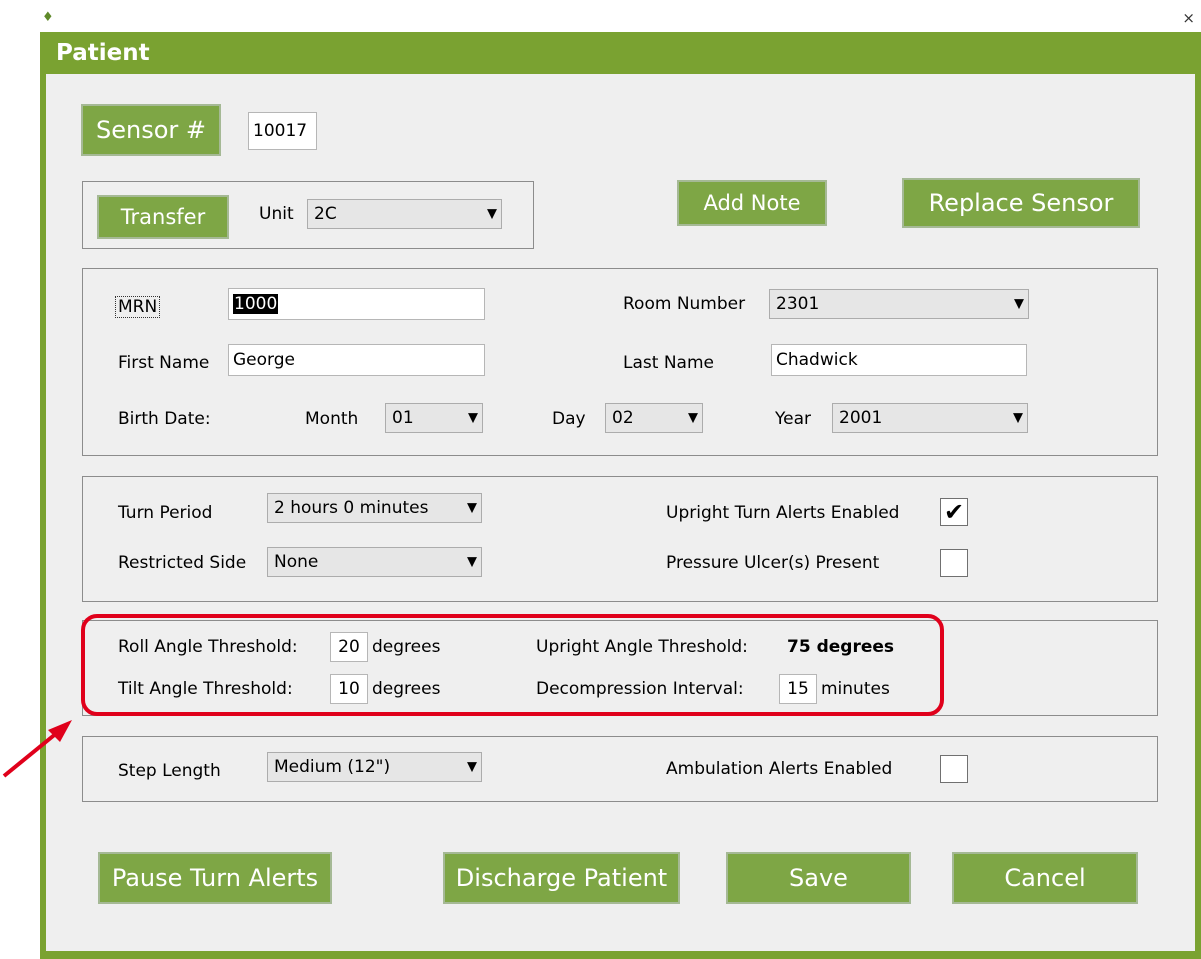 This screenshot has width=1201, height=959. What do you see at coordinates (282, 131) in the screenshot?
I see `sensor-number-field: 10017` at bounding box center [282, 131].